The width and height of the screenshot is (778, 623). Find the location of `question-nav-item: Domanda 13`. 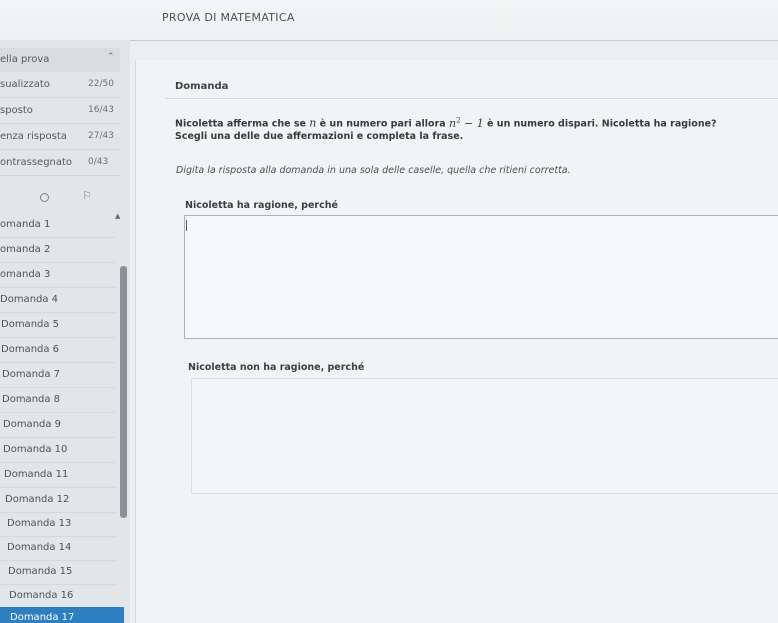

question-nav-item: Domanda 13 is located at coordinates (58, 524).